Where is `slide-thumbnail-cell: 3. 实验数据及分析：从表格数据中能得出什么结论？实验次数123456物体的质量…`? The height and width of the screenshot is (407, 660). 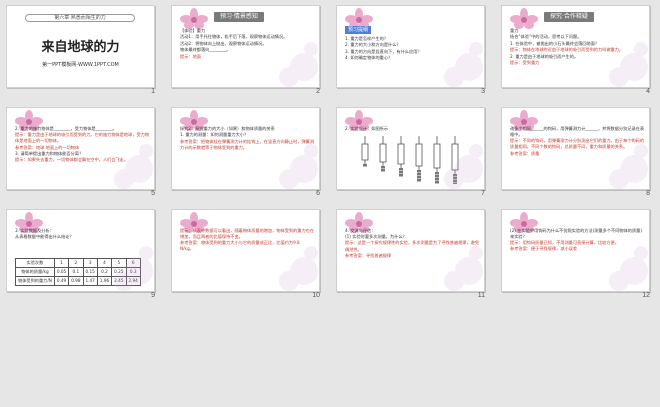
slide-thumbnail-cell: 3. 实验数据及分析：从表格数据中能得出什么结论？实验次数123456物体的质量… is located at coordinates (82, 255).